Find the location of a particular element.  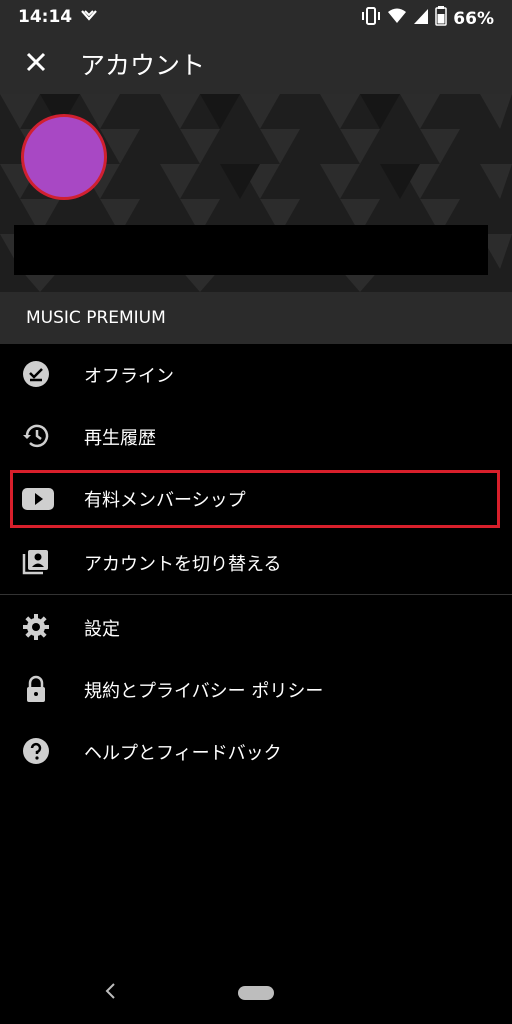

battery-icon is located at coordinates (441, 18).